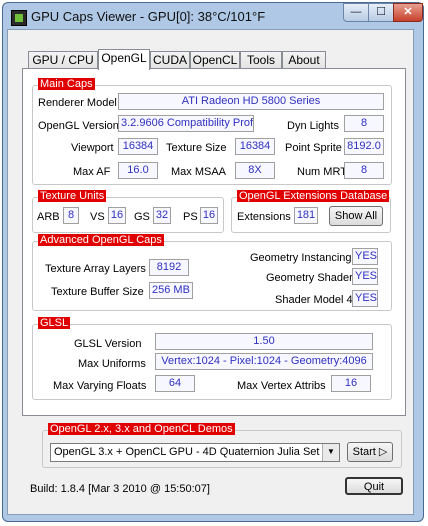 The height and width of the screenshot is (526, 428). Describe the element at coordinates (365, 298) in the screenshot. I see `shader-model-4-value: YES` at that location.